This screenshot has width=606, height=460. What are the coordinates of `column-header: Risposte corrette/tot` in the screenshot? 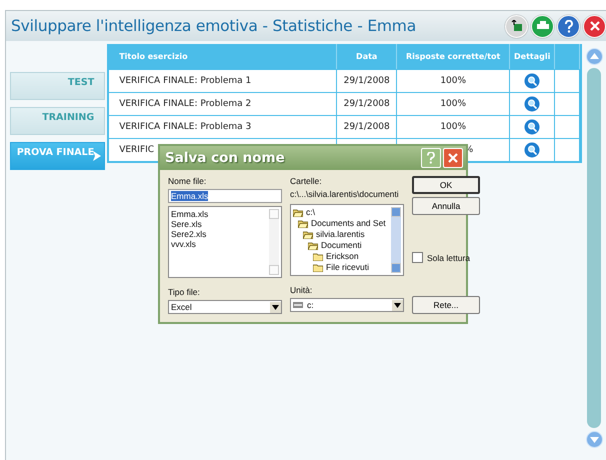 It's located at (453, 56).